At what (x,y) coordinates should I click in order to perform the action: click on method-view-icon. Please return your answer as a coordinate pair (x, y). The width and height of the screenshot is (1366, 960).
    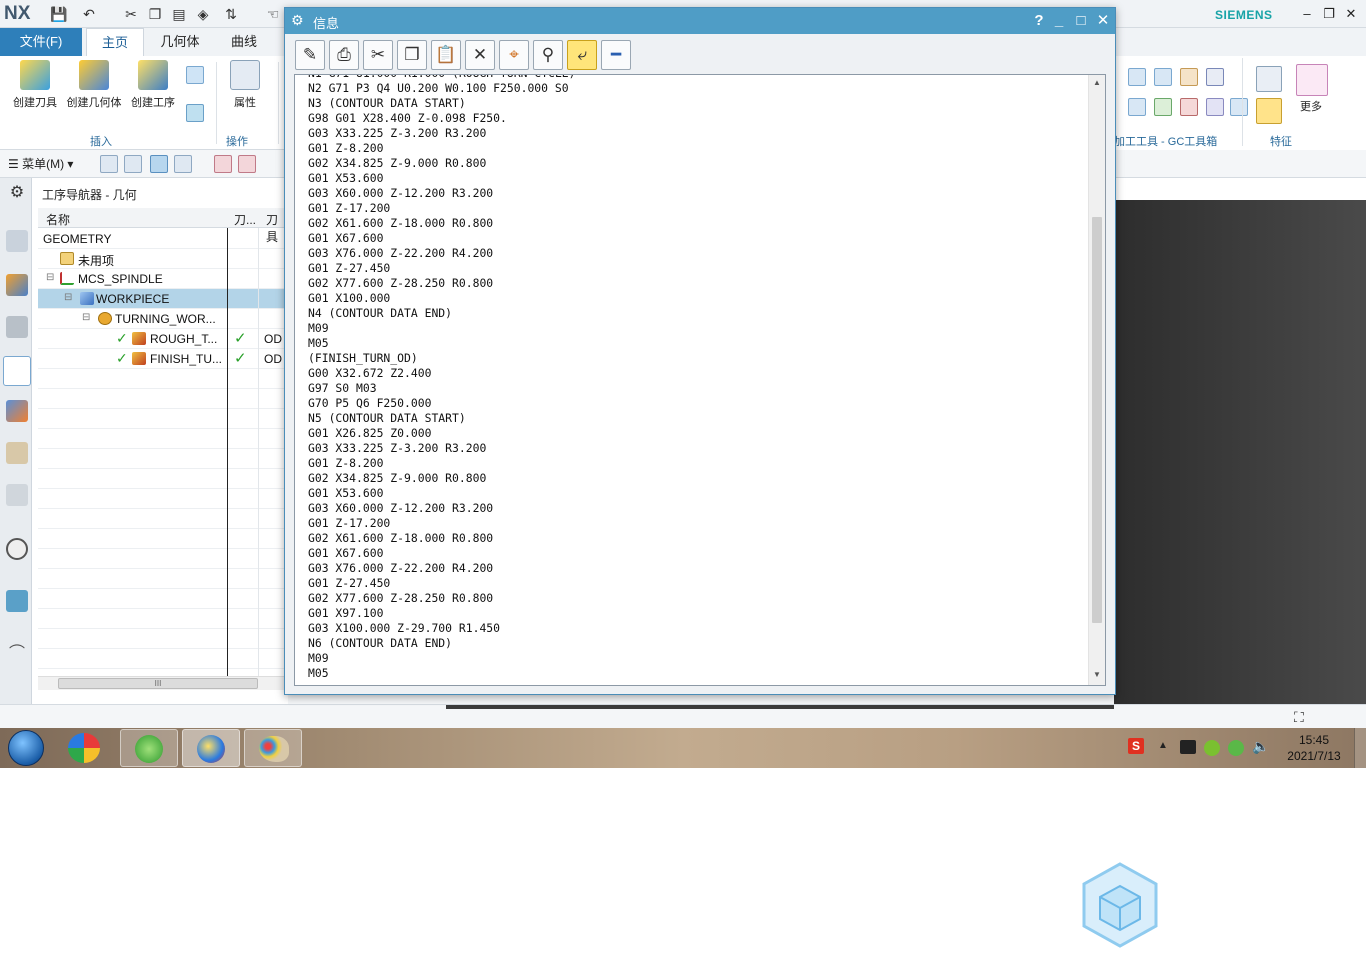
    Looking at the image, I should click on (183, 164).